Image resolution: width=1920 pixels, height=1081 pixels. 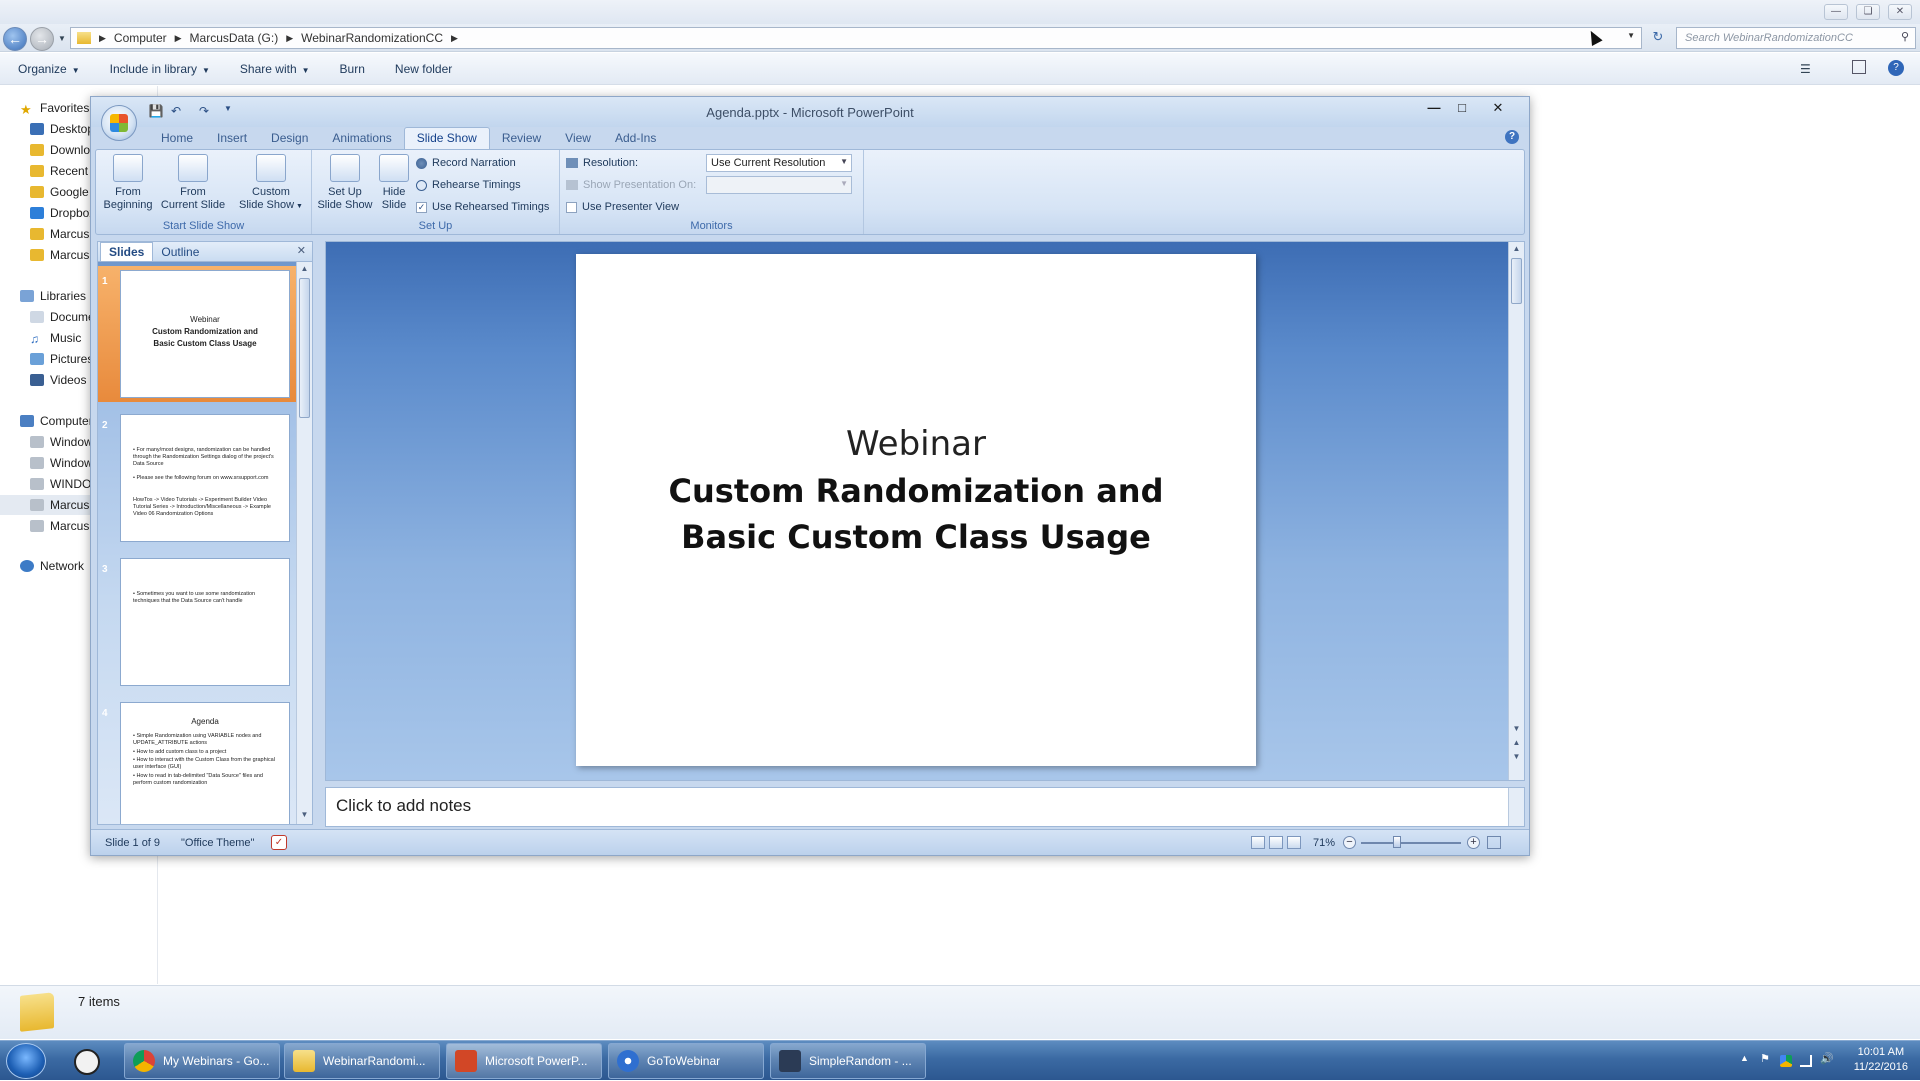 I want to click on tab-home: Home, so click(x=177, y=138).